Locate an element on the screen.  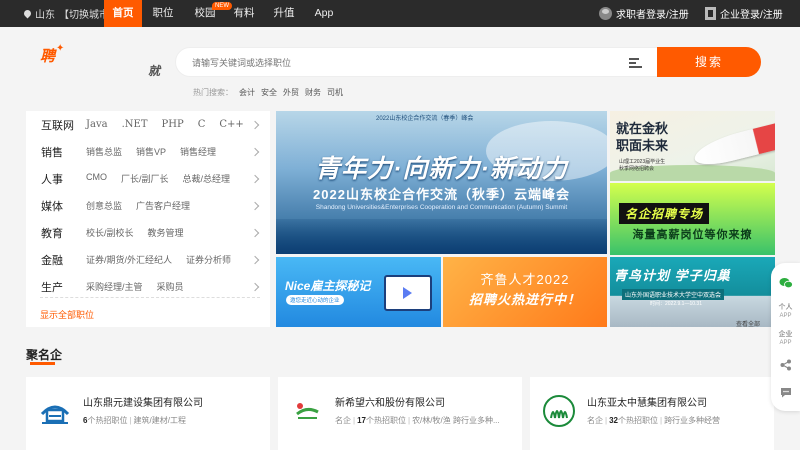
company-app-button: 企业 APP is located at coordinates (785, 339).